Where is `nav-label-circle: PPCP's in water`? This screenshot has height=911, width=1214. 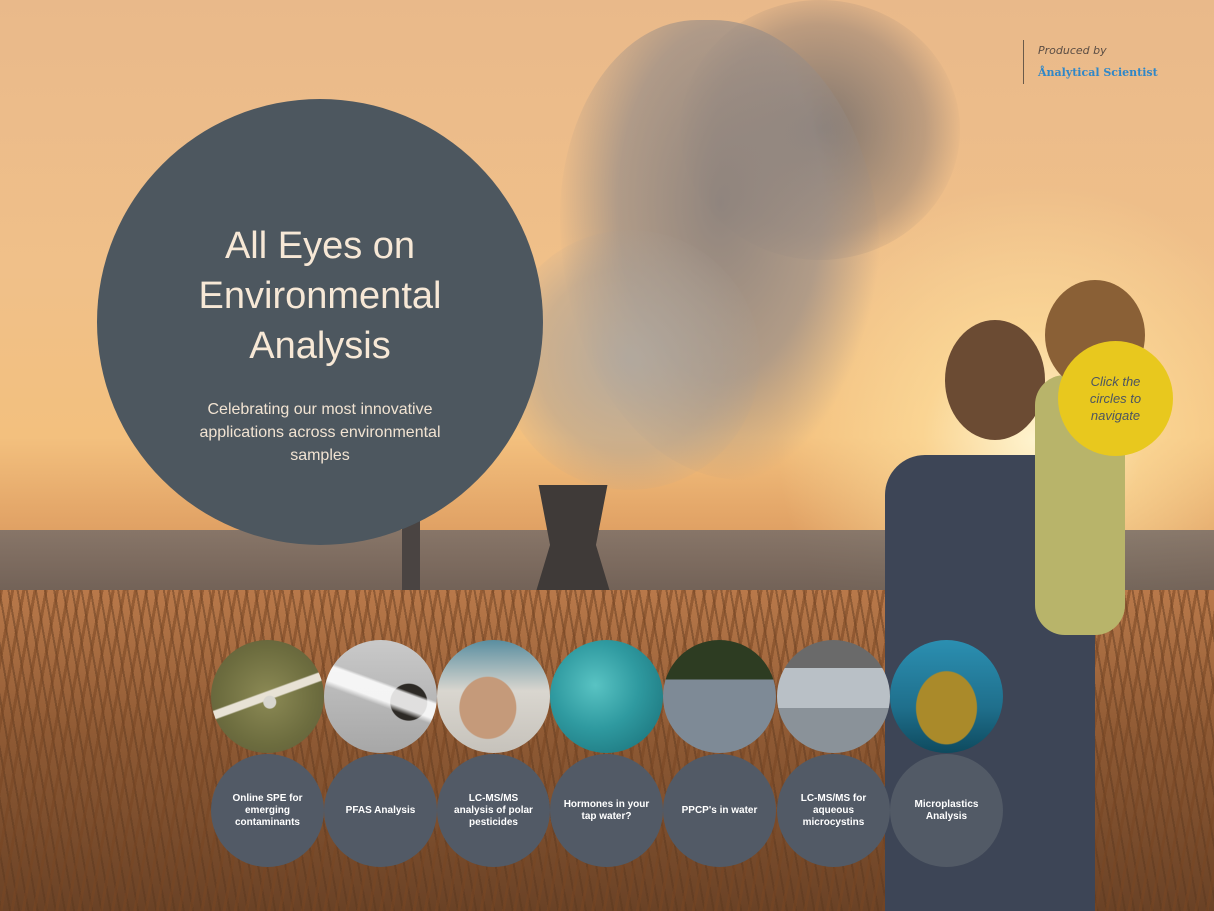
nav-label-circle: PPCP's in water is located at coordinates (719, 810).